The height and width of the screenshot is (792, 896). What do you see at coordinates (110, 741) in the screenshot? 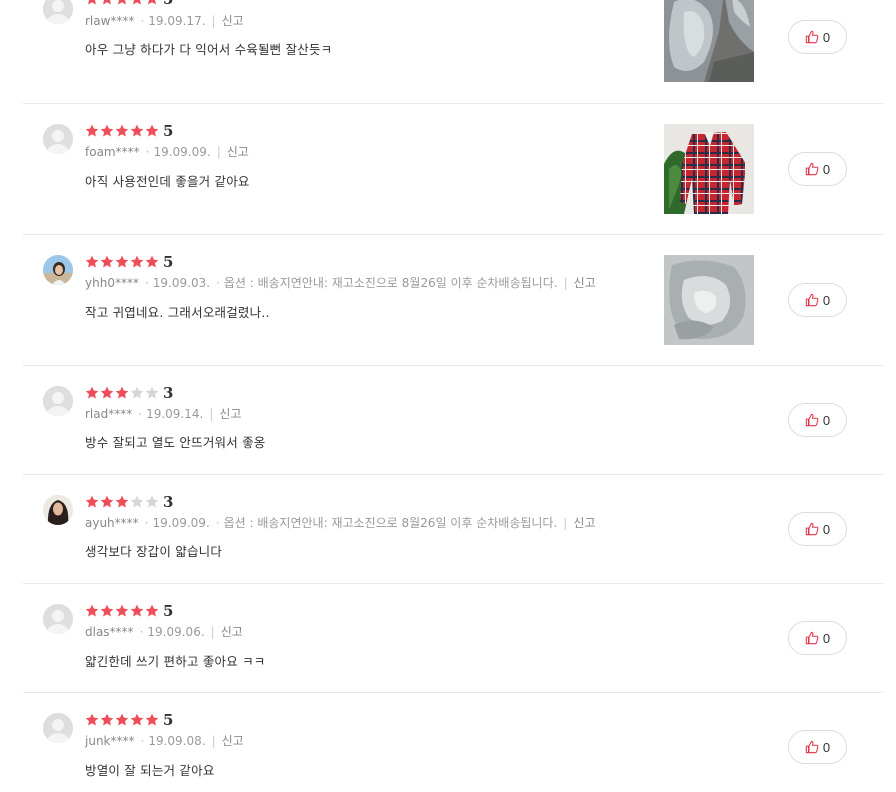
I see `reviewer-id: junk****` at bounding box center [110, 741].